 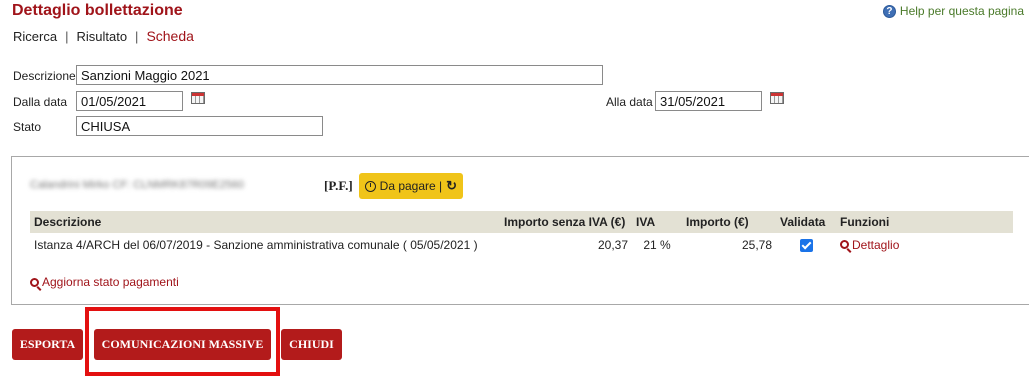 I want to click on cell-iva: 21 %, so click(x=657, y=245).